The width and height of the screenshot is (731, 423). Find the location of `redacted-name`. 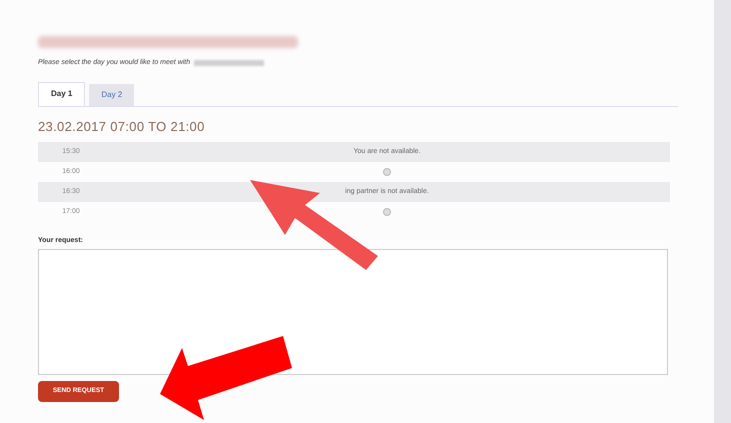

redacted-name is located at coordinates (229, 63).